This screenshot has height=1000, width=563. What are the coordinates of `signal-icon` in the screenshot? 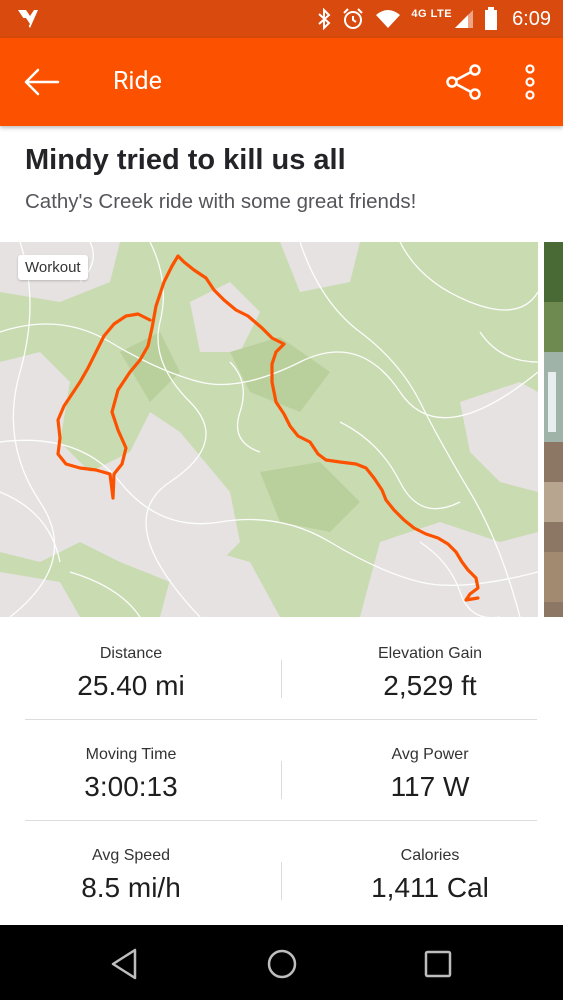 It's located at (464, 19).